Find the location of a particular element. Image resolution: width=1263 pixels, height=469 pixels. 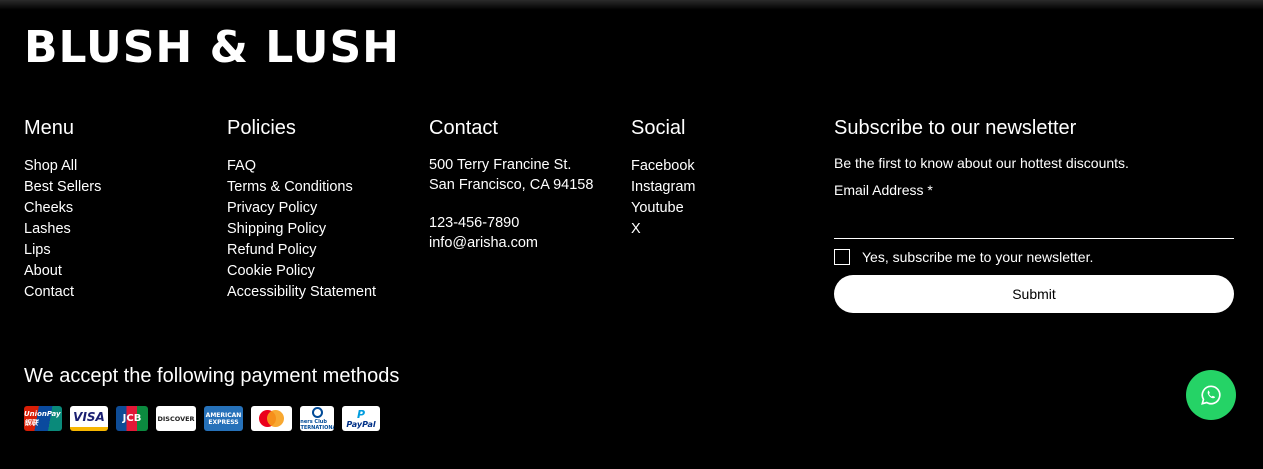

menu-item-contact: Contact is located at coordinates (62, 292).